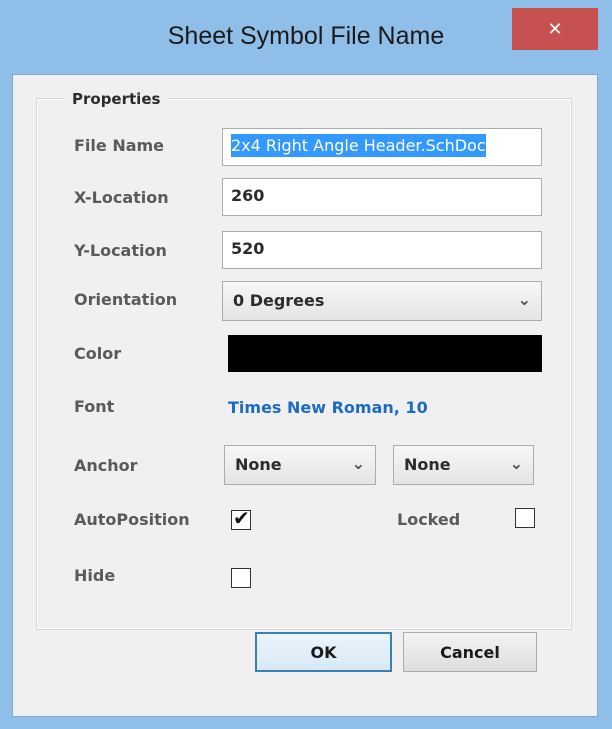  Describe the element at coordinates (382, 301) in the screenshot. I see `orientation-dropdown: 0 Degrees ⌄` at that location.